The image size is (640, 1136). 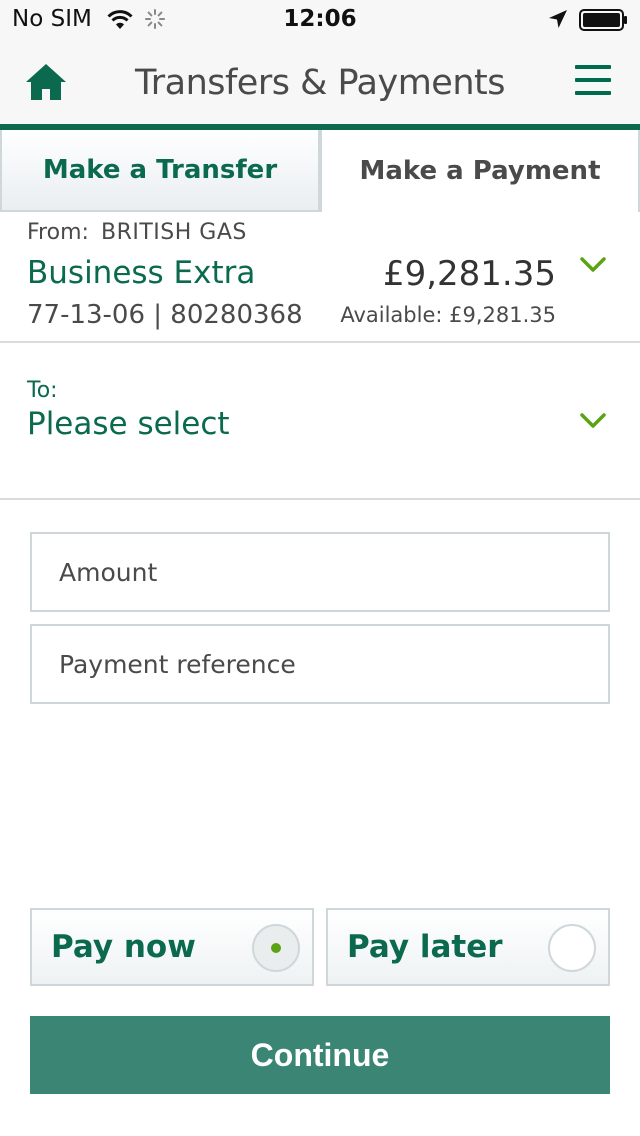 I want to click on pay-later-label: Pay later, so click(x=425, y=947).